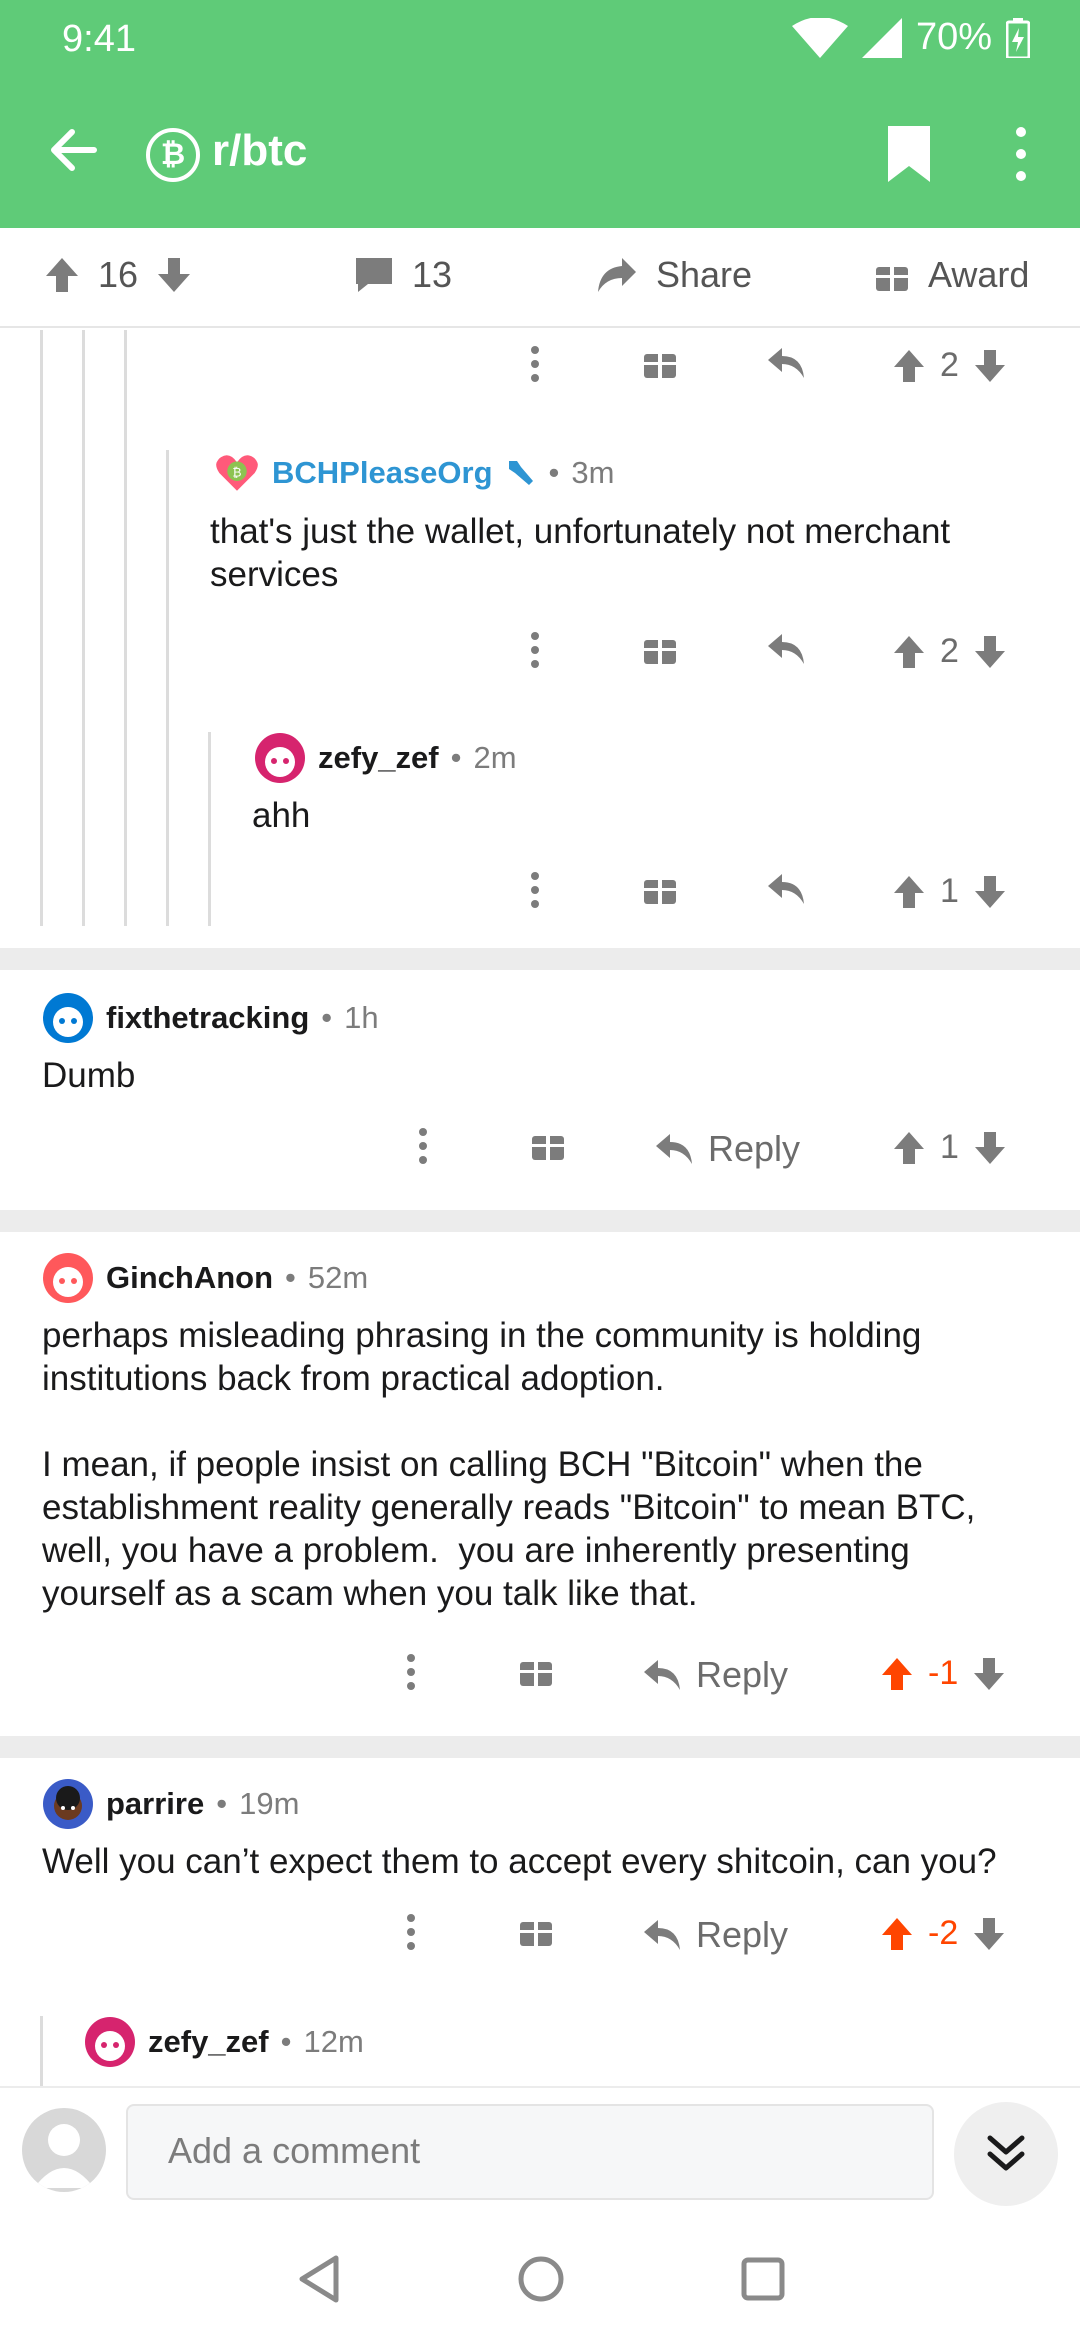  Describe the element at coordinates (495, 757) in the screenshot. I see `comment-time: 2m` at that location.